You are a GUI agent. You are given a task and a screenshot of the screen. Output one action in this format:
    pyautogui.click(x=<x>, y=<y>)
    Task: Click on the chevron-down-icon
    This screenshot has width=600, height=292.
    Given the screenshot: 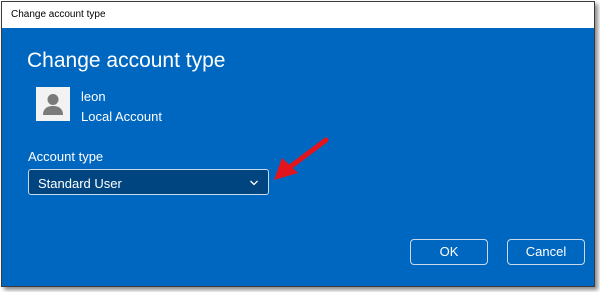 What is the action you would take?
    pyautogui.click(x=254, y=183)
    